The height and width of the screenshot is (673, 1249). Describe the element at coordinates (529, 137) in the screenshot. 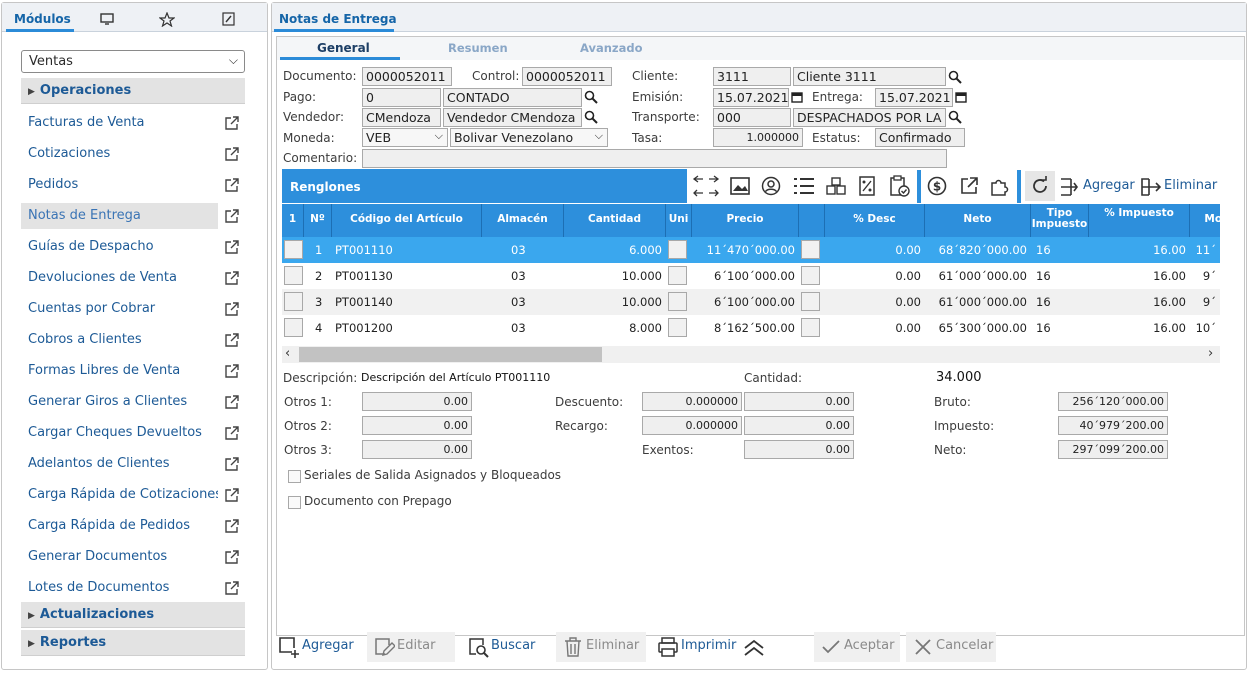

I see `moneda-name-select: Bolivar Venezolano ⌵` at that location.